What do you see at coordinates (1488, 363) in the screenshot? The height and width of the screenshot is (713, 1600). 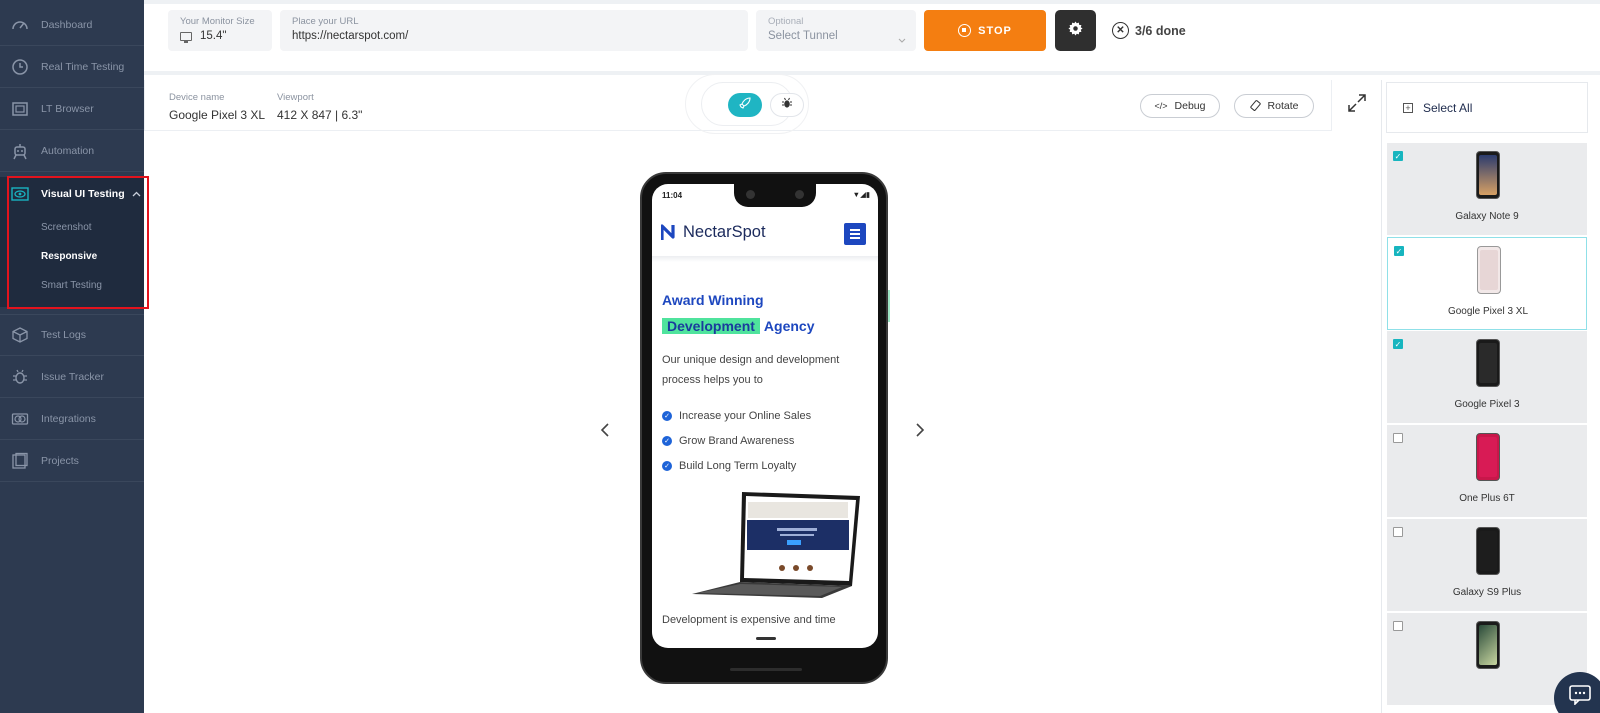 I see `google-pixel-3-thumbnail` at bounding box center [1488, 363].